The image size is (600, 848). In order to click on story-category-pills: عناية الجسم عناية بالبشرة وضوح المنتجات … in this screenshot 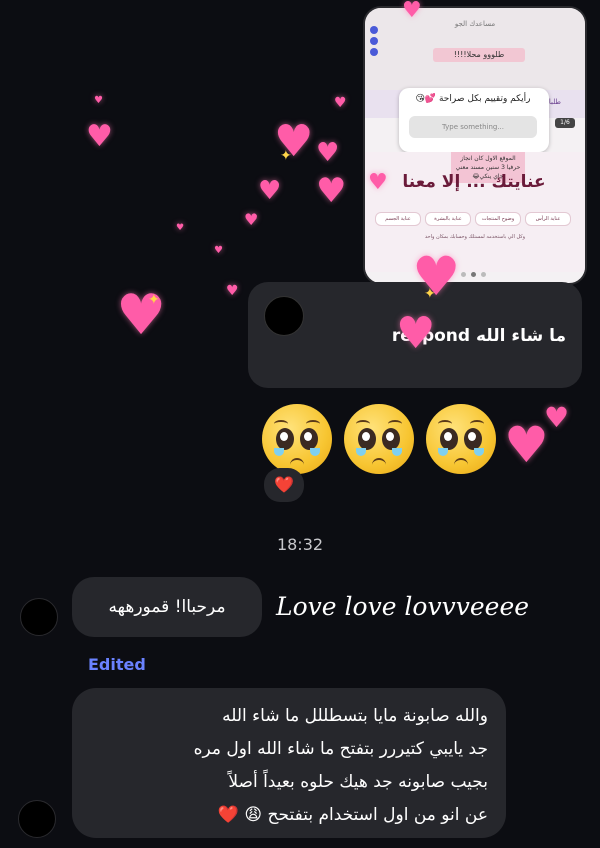, I will do `click(473, 219)`.